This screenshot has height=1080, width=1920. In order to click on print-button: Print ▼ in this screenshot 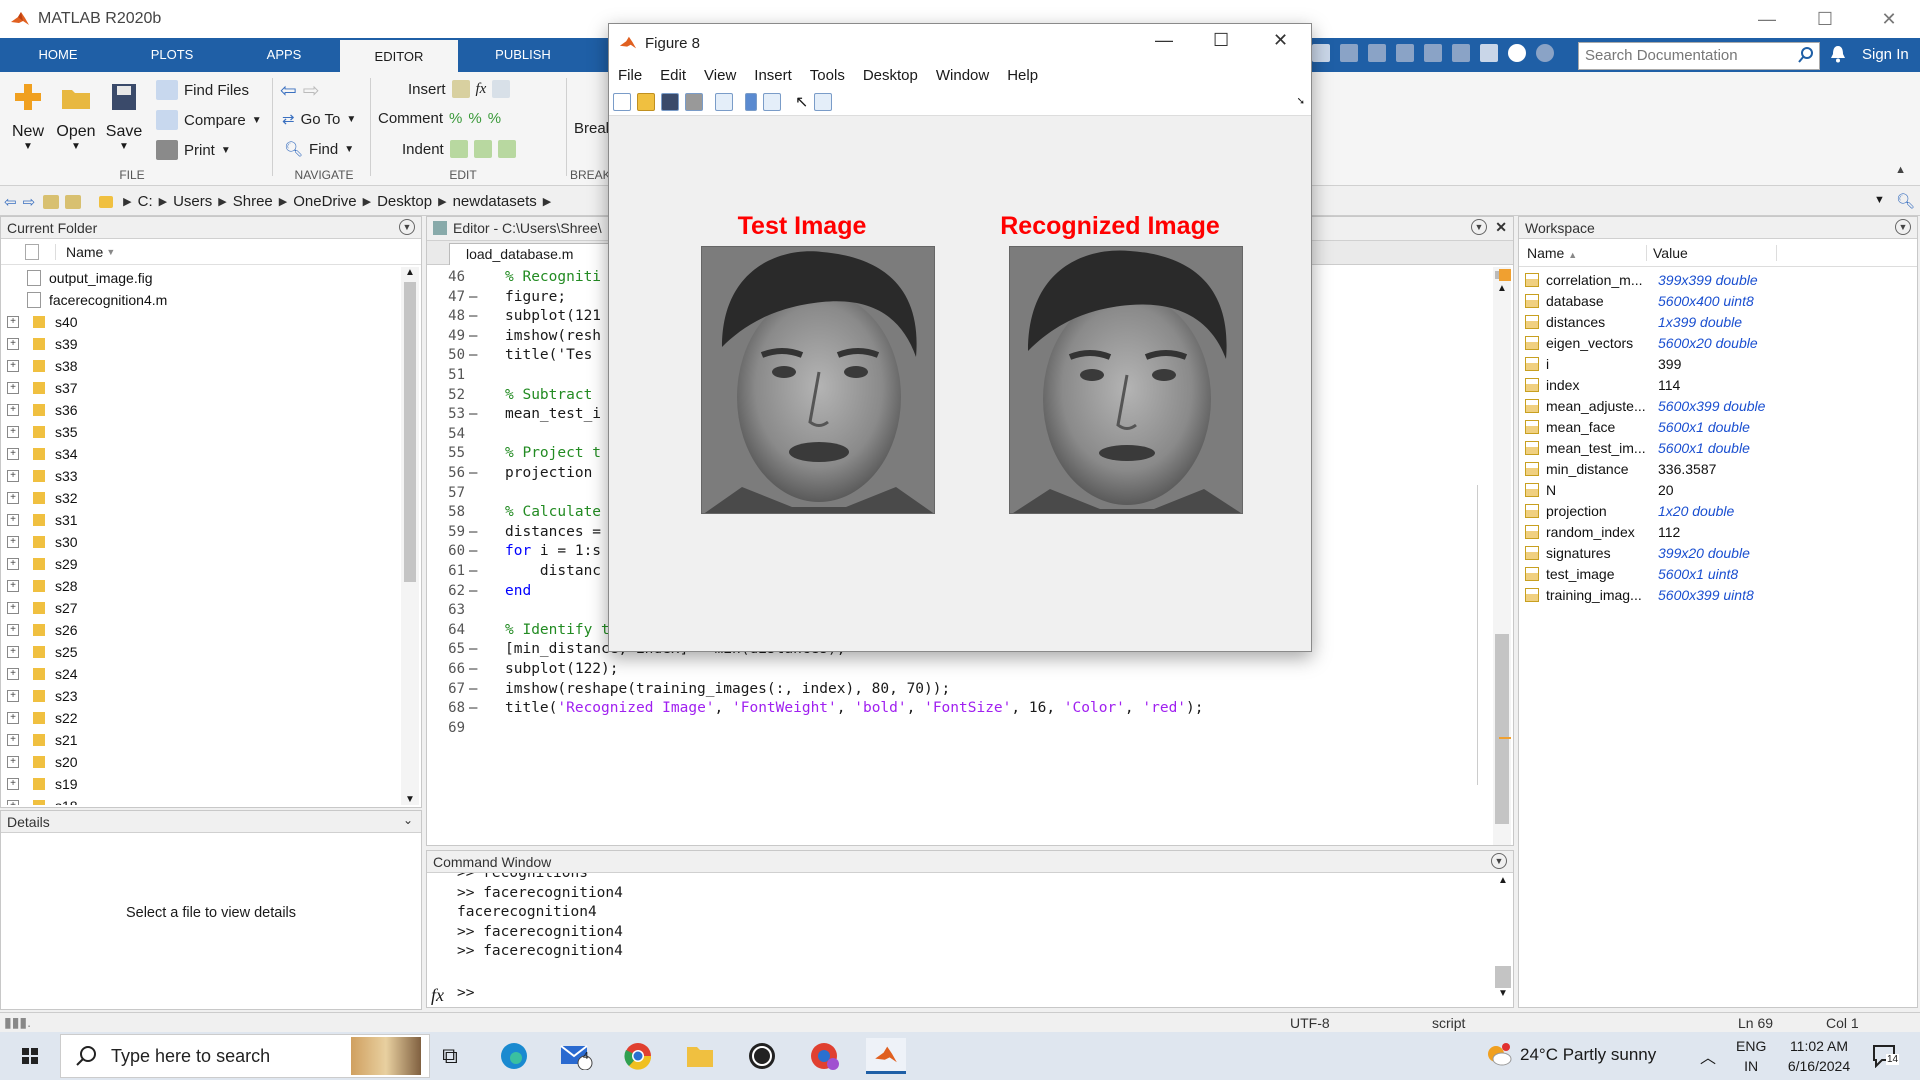, I will do `click(193, 150)`.